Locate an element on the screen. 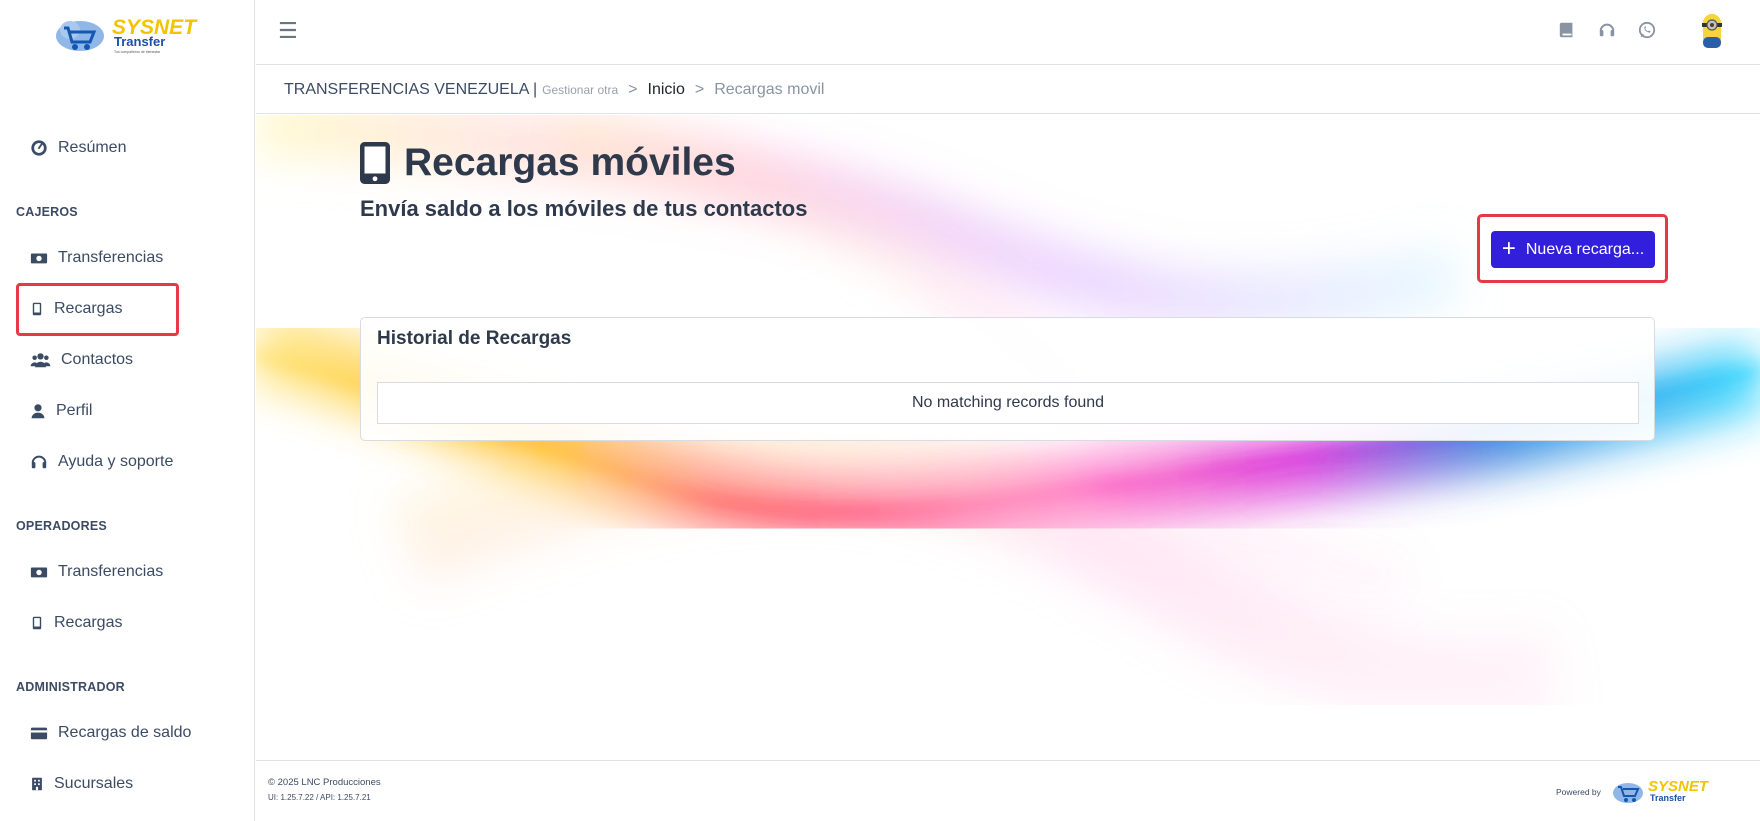  hamburger-icon: ☰ is located at coordinates (288, 31).